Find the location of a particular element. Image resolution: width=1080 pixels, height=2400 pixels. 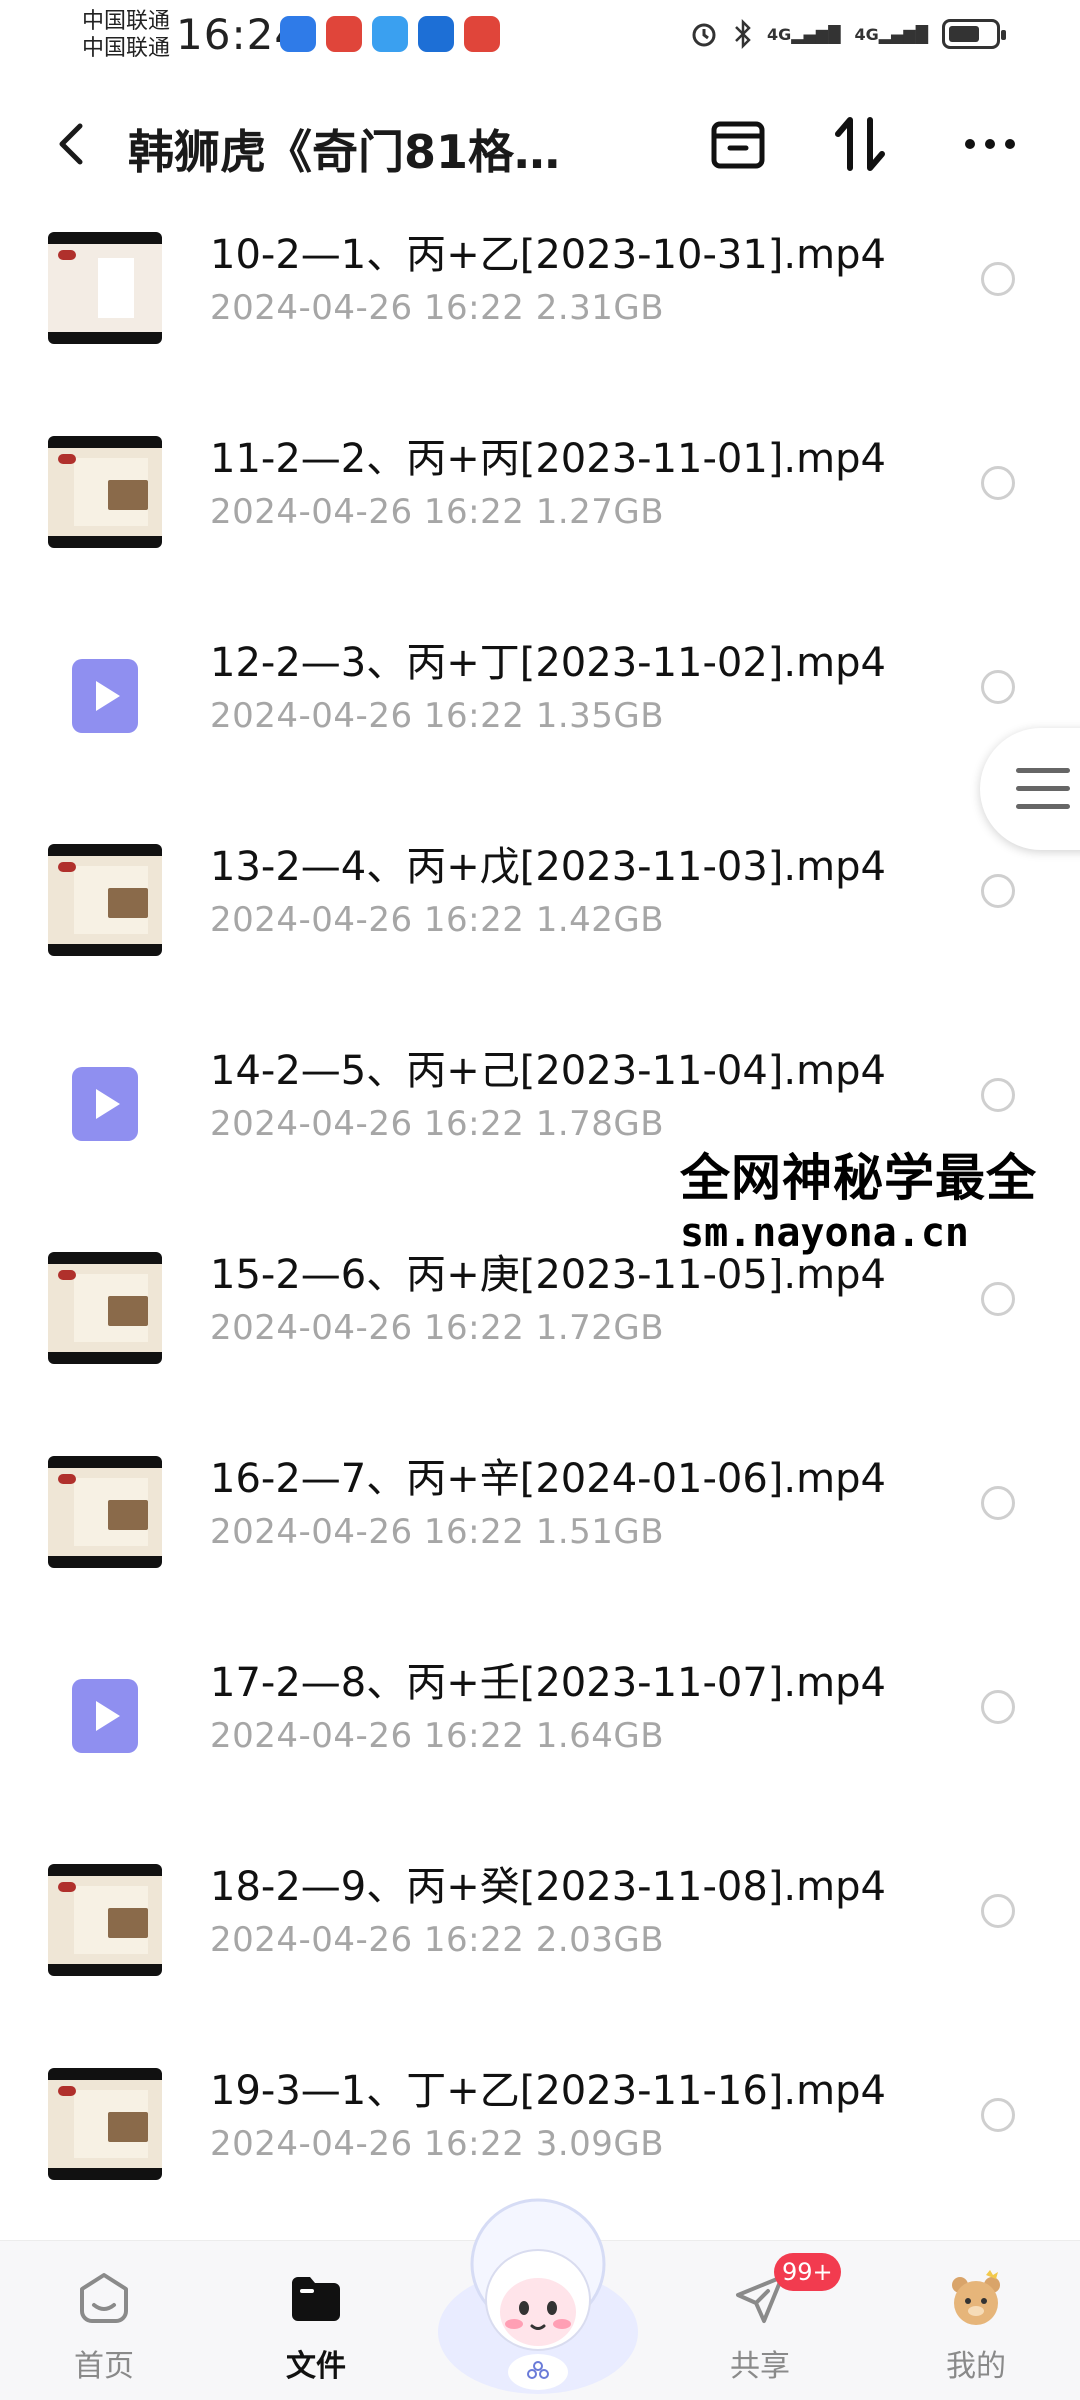

nav-files: 文件 is located at coordinates (316, 2320).